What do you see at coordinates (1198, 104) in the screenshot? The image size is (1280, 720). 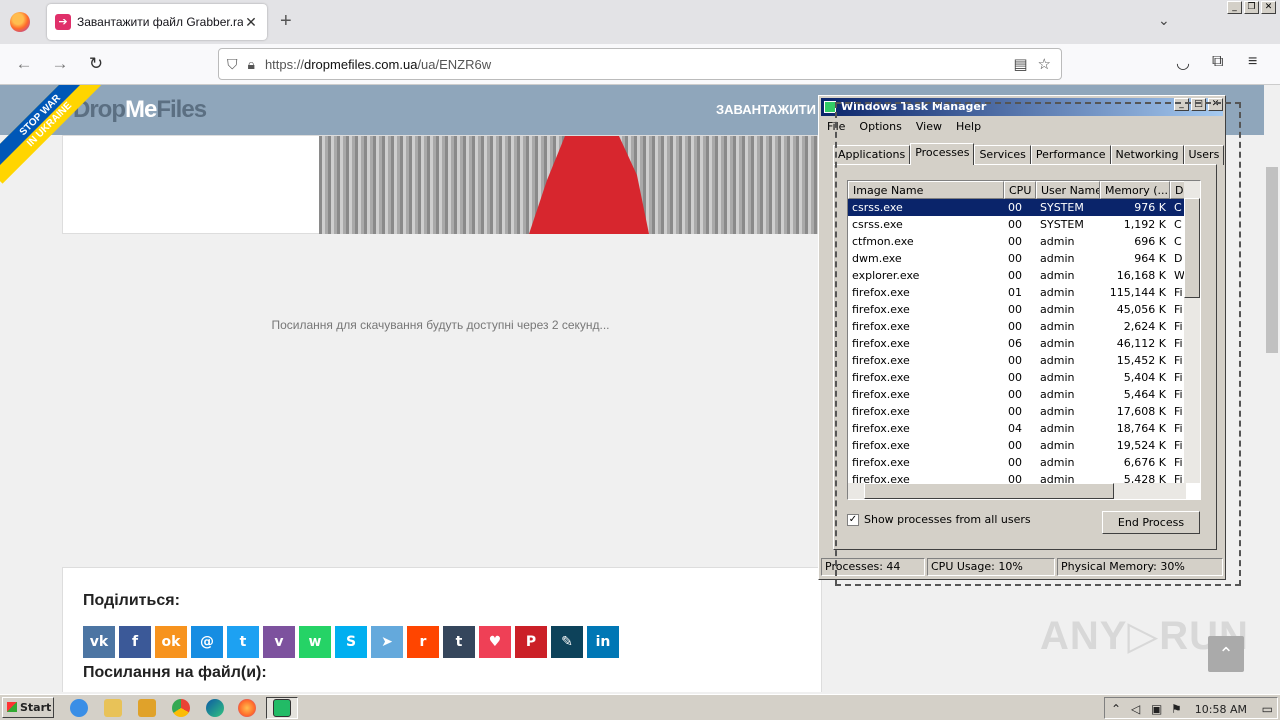 I see `tm-maximize-button: □` at bounding box center [1198, 104].